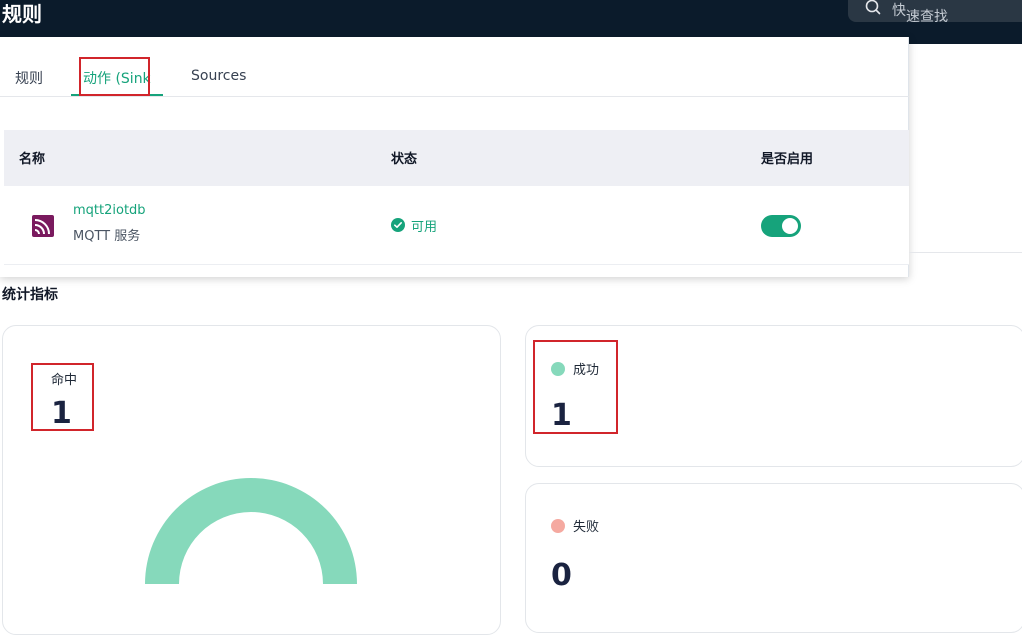 This screenshot has height=635, width=1022. What do you see at coordinates (398, 225) in the screenshot?
I see `check-circle-icon` at bounding box center [398, 225].